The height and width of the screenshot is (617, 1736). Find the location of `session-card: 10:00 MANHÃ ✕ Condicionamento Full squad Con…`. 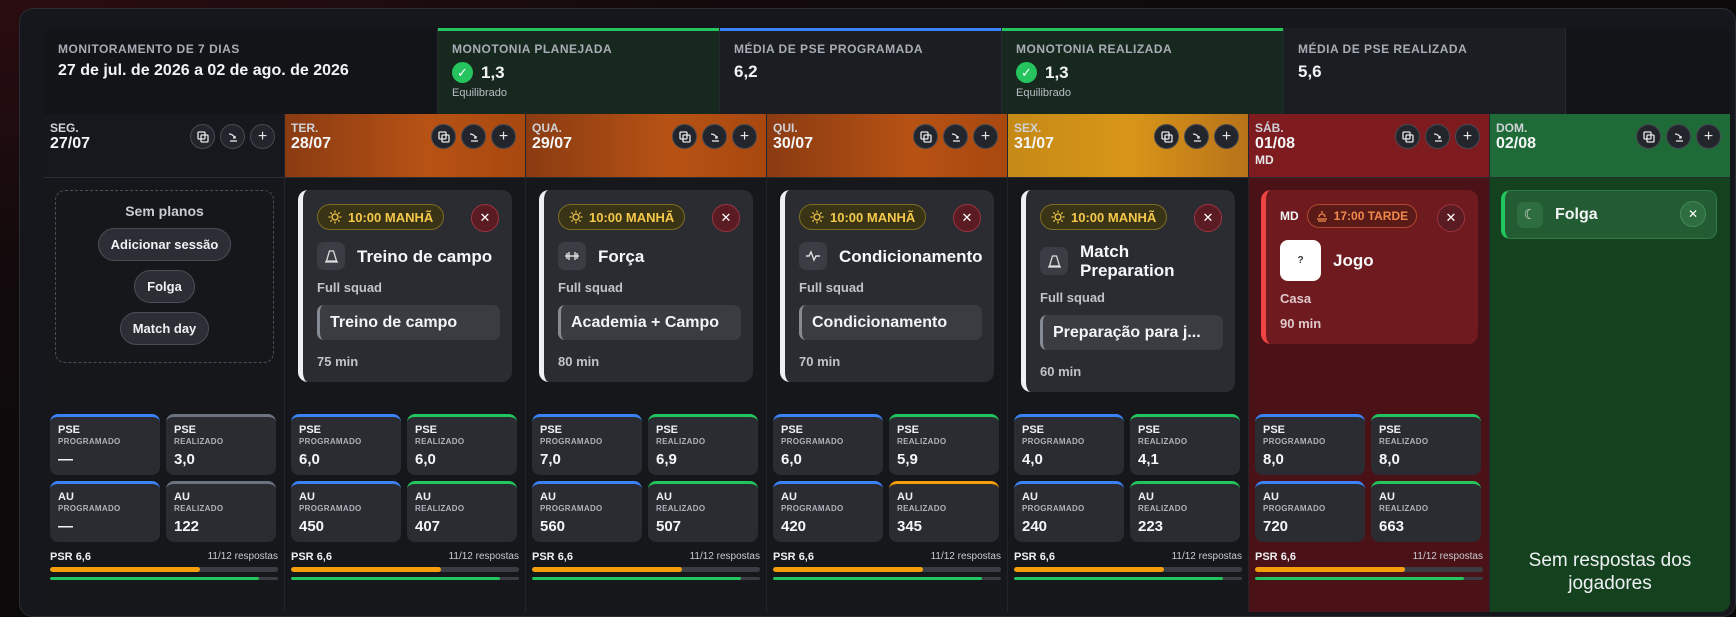

session-card: 10:00 MANHÃ ✕ Condicionamento Full squad Con… is located at coordinates (887, 286).